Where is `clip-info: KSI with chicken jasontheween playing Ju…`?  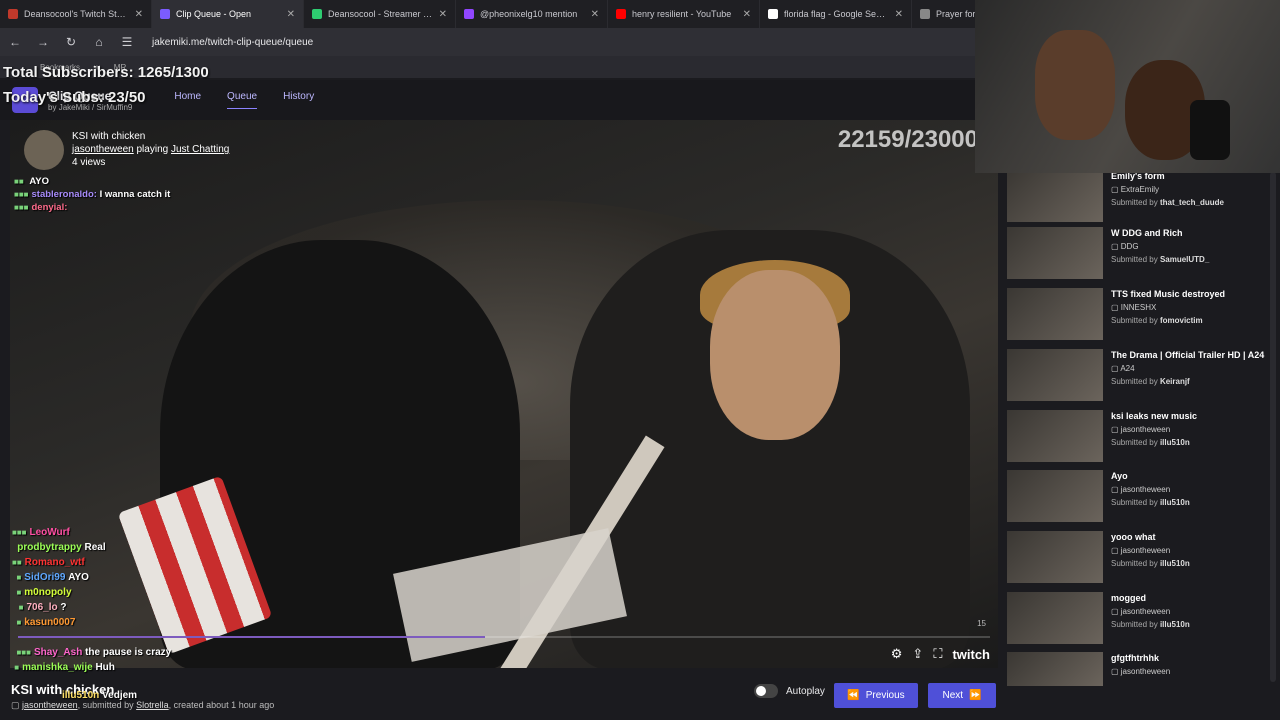 clip-info: KSI with chicken jasontheween playing Ju… is located at coordinates (150, 149).